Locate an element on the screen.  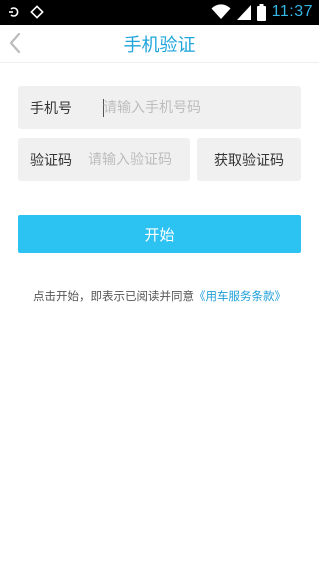
status-left-icons is located at coordinates (26, 12).